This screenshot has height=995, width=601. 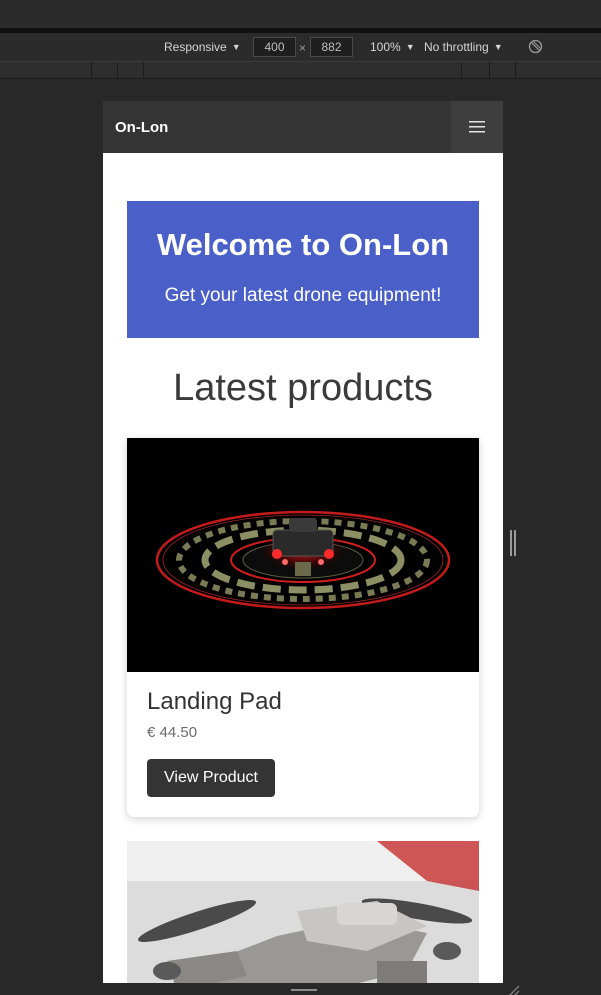 What do you see at coordinates (135, 127) in the screenshot?
I see `brand-link: On-Lon` at bounding box center [135, 127].